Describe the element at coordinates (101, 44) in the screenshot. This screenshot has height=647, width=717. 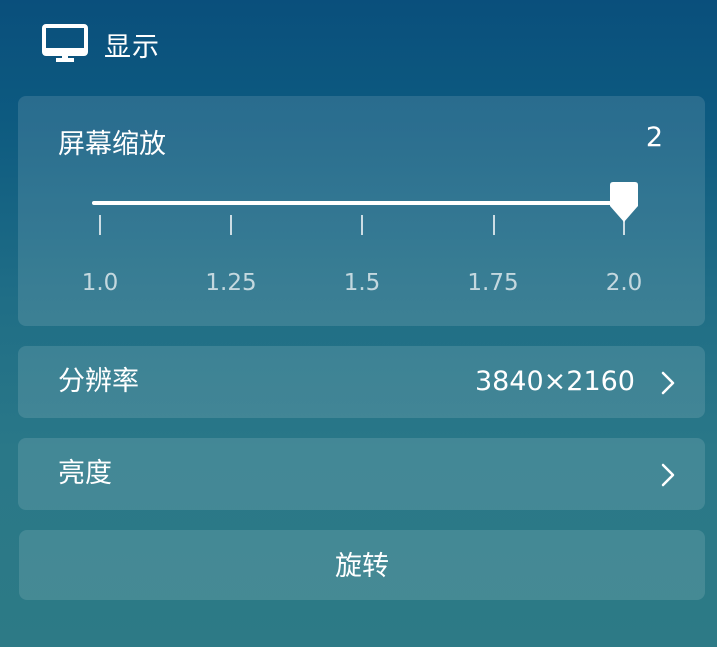
I see `display-header: 显示` at that location.